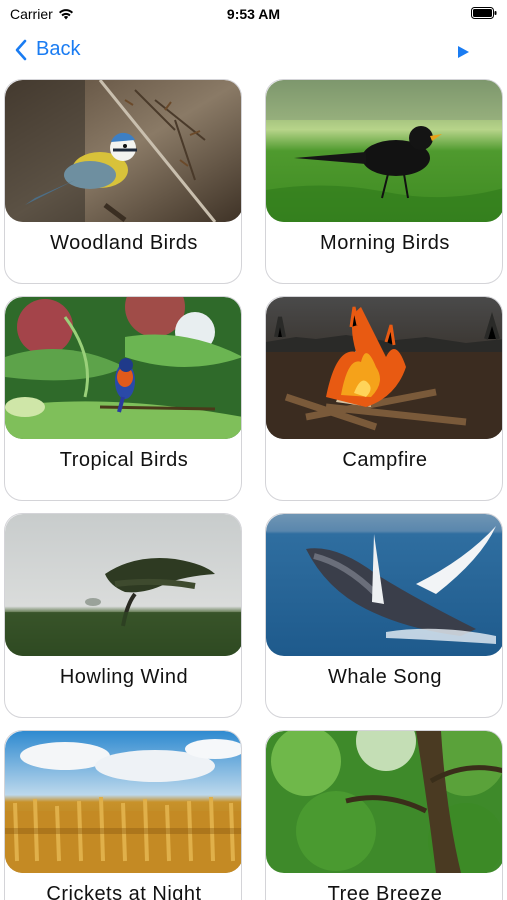 This screenshot has width=507, height=900. What do you see at coordinates (123, 585) in the screenshot?
I see `howling-wind-image` at bounding box center [123, 585].